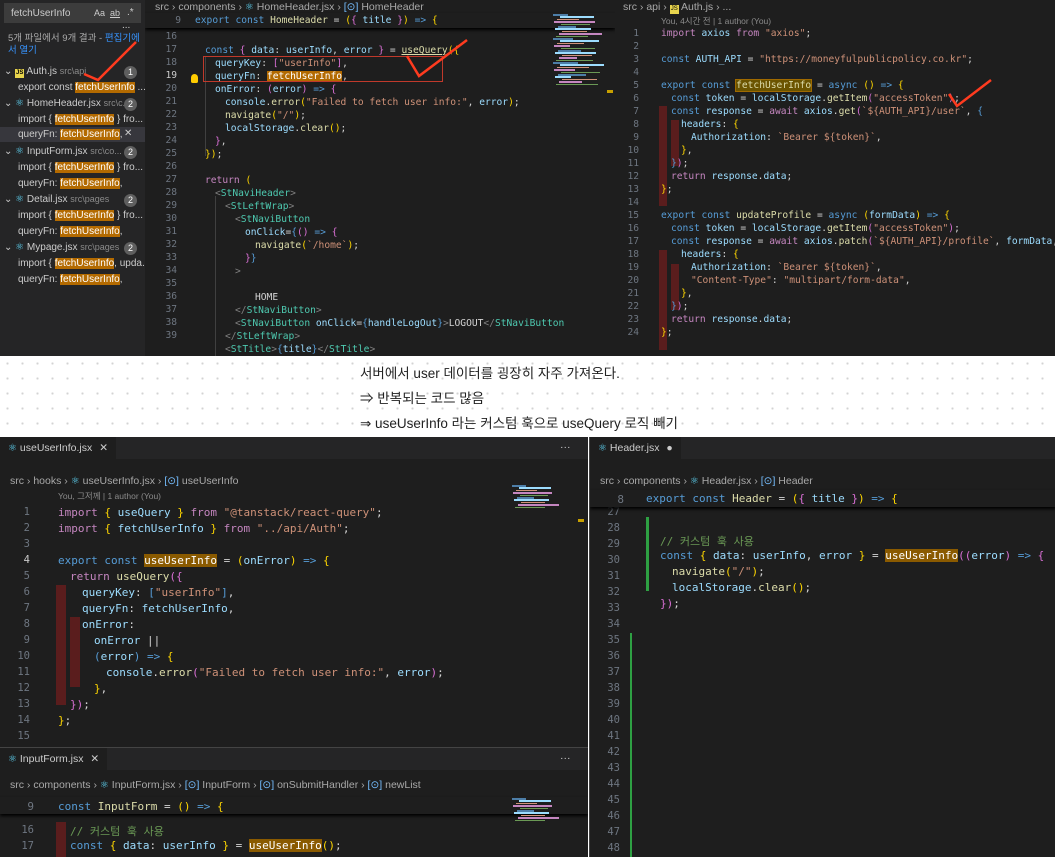 Image resolution: width=1055 pixels, height=857 pixels. I want to click on sticky-scroll: 8 export const Header = ({ title }) => {, so click(822, 498).